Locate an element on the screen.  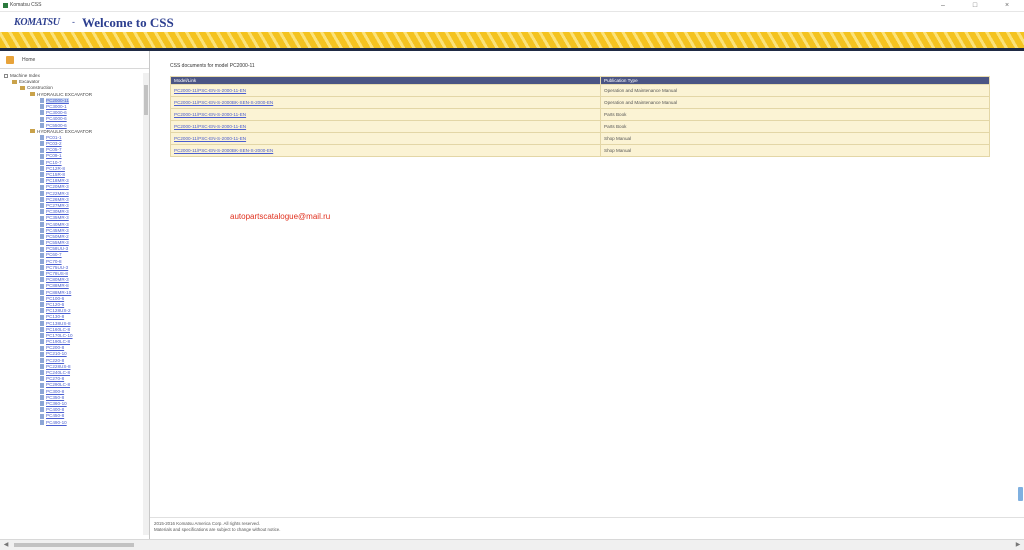
tree-item-label: PC35MR-3 is located at coordinates (57, 218).